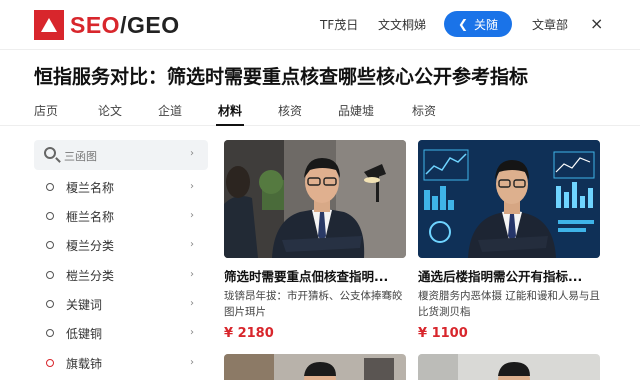  I want to click on sidebar-item-label: 关键词, so click(84, 305).